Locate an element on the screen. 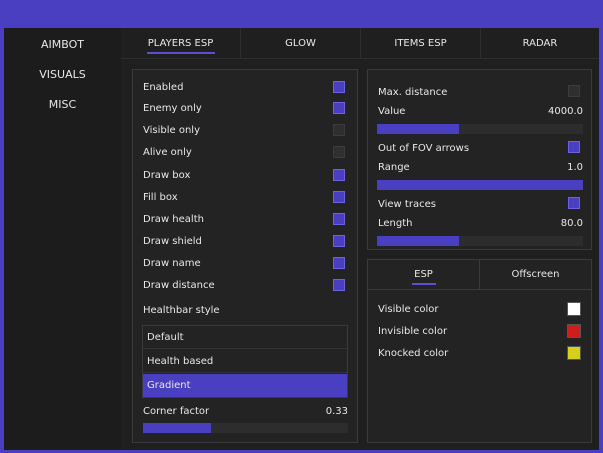 This screenshot has height=453, width=603. value-value: 4000.0 is located at coordinates (565, 111).